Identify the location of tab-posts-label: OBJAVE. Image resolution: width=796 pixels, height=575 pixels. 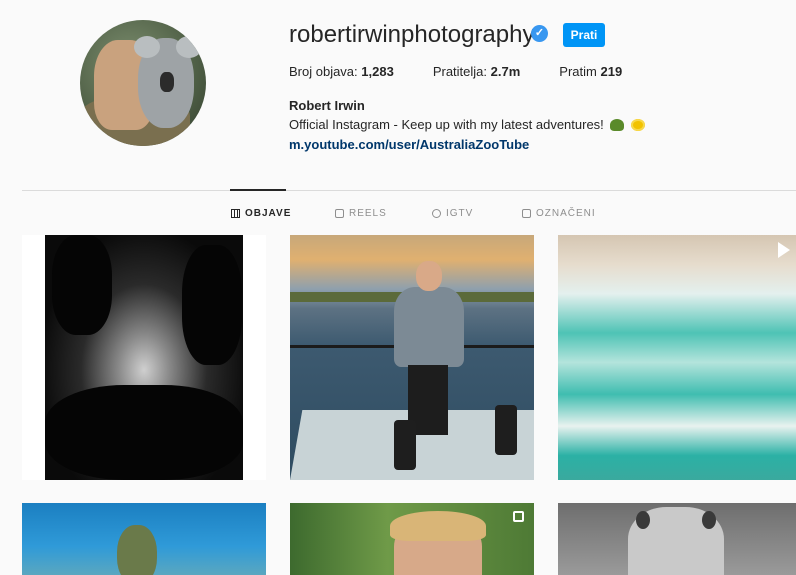
(268, 213).